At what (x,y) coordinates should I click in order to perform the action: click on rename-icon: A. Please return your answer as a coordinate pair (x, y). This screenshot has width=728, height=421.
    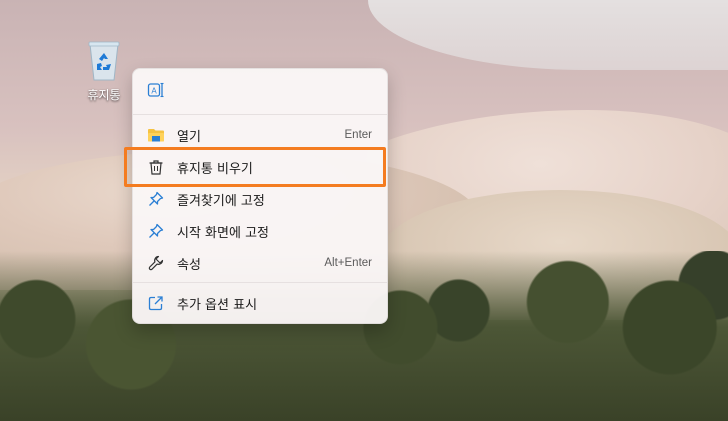
    Looking at the image, I should click on (155, 90).